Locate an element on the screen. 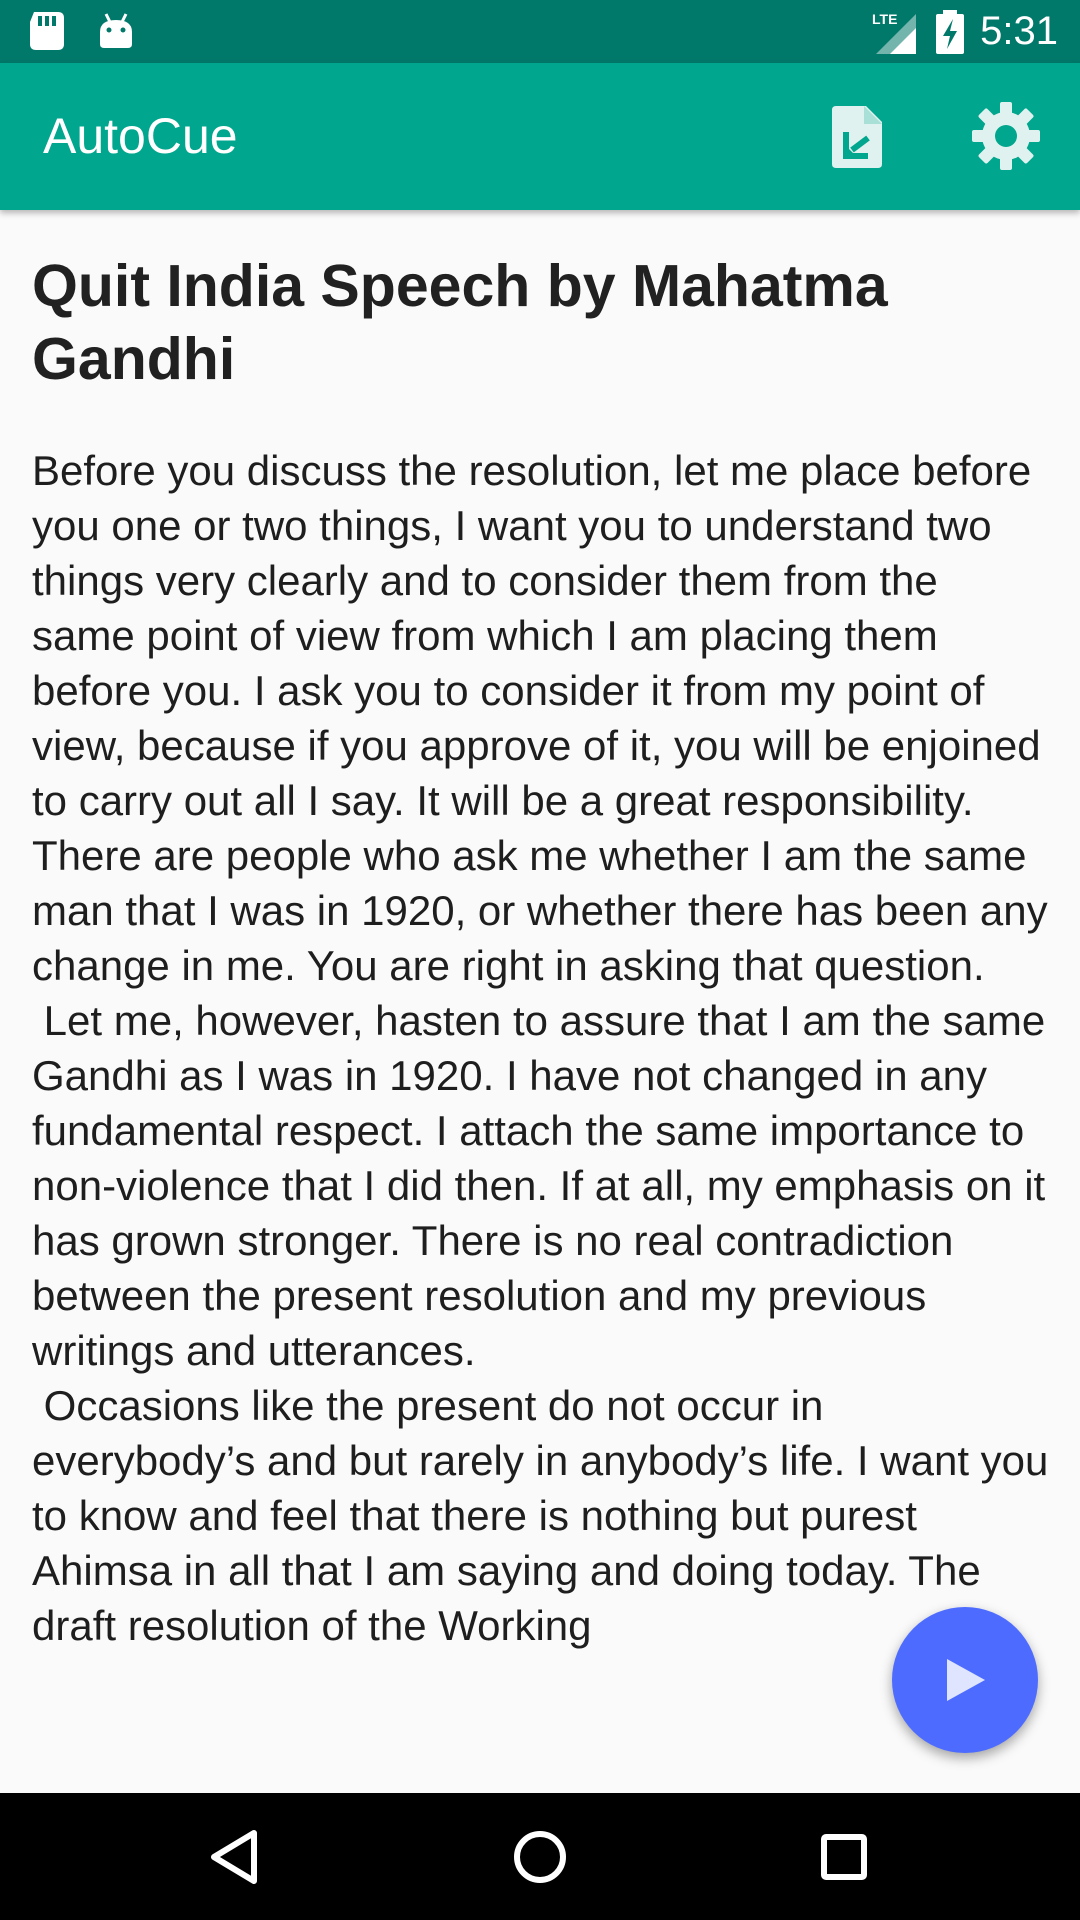 This screenshot has height=1920, width=1080. recents-button is located at coordinates (844, 1857).